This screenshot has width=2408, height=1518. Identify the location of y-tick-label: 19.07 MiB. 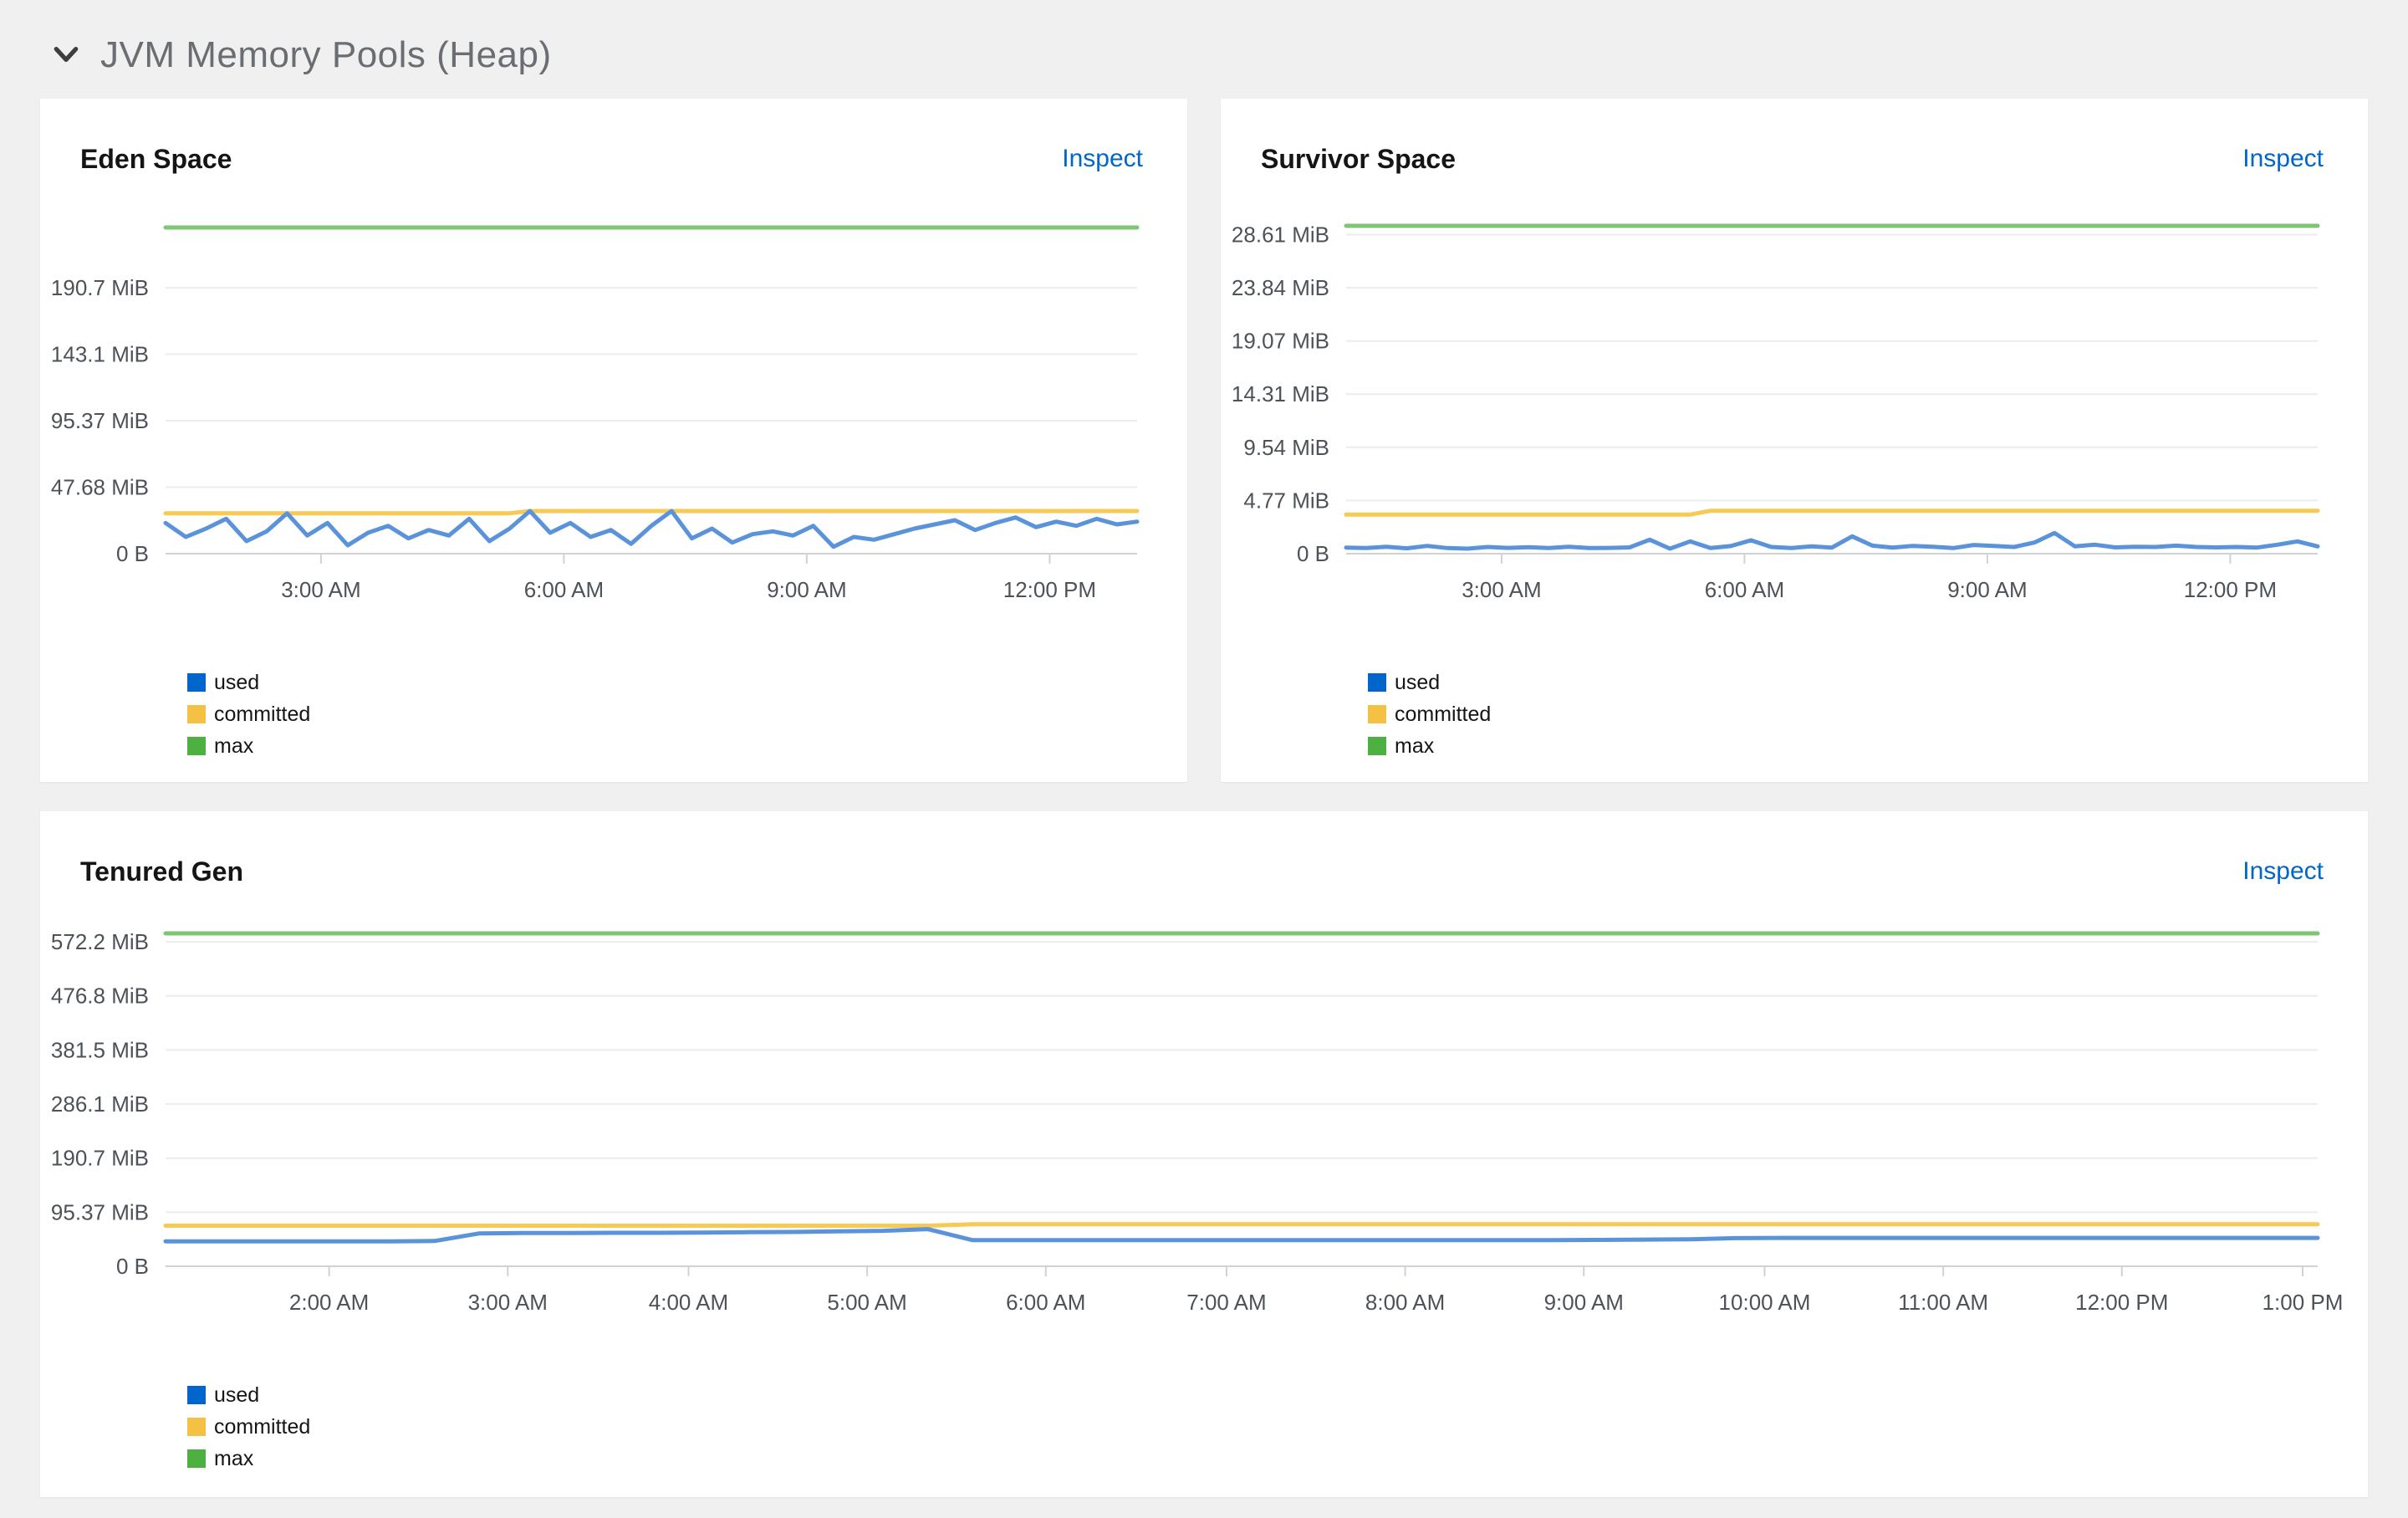
(1281, 341).